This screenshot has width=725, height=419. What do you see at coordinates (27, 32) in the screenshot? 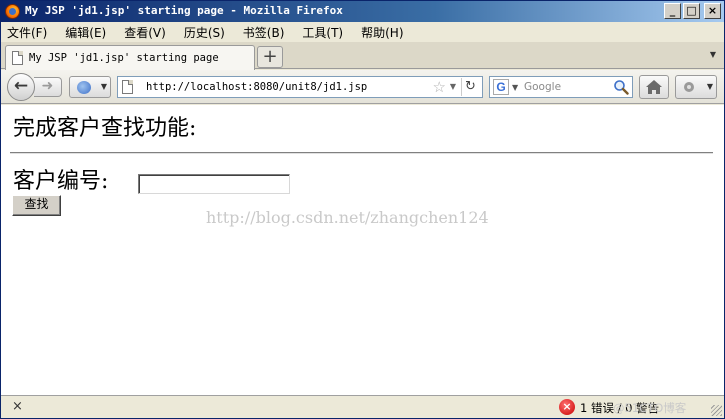
I see `menu-file: 文件(F)` at bounding box center [27, 32].